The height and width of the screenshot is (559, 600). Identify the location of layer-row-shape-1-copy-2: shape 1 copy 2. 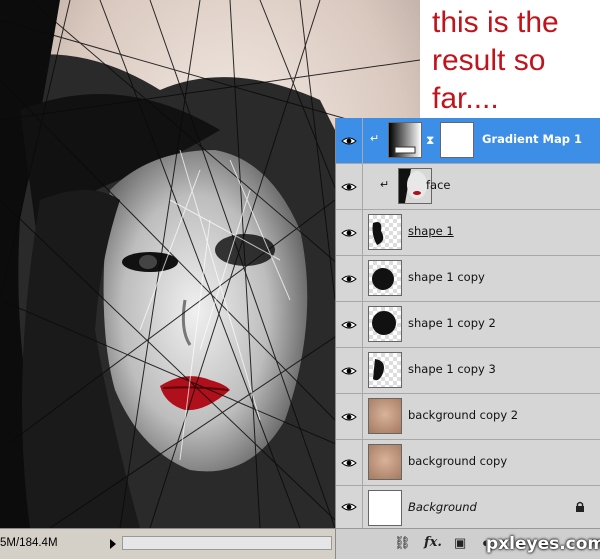
(468, 325).